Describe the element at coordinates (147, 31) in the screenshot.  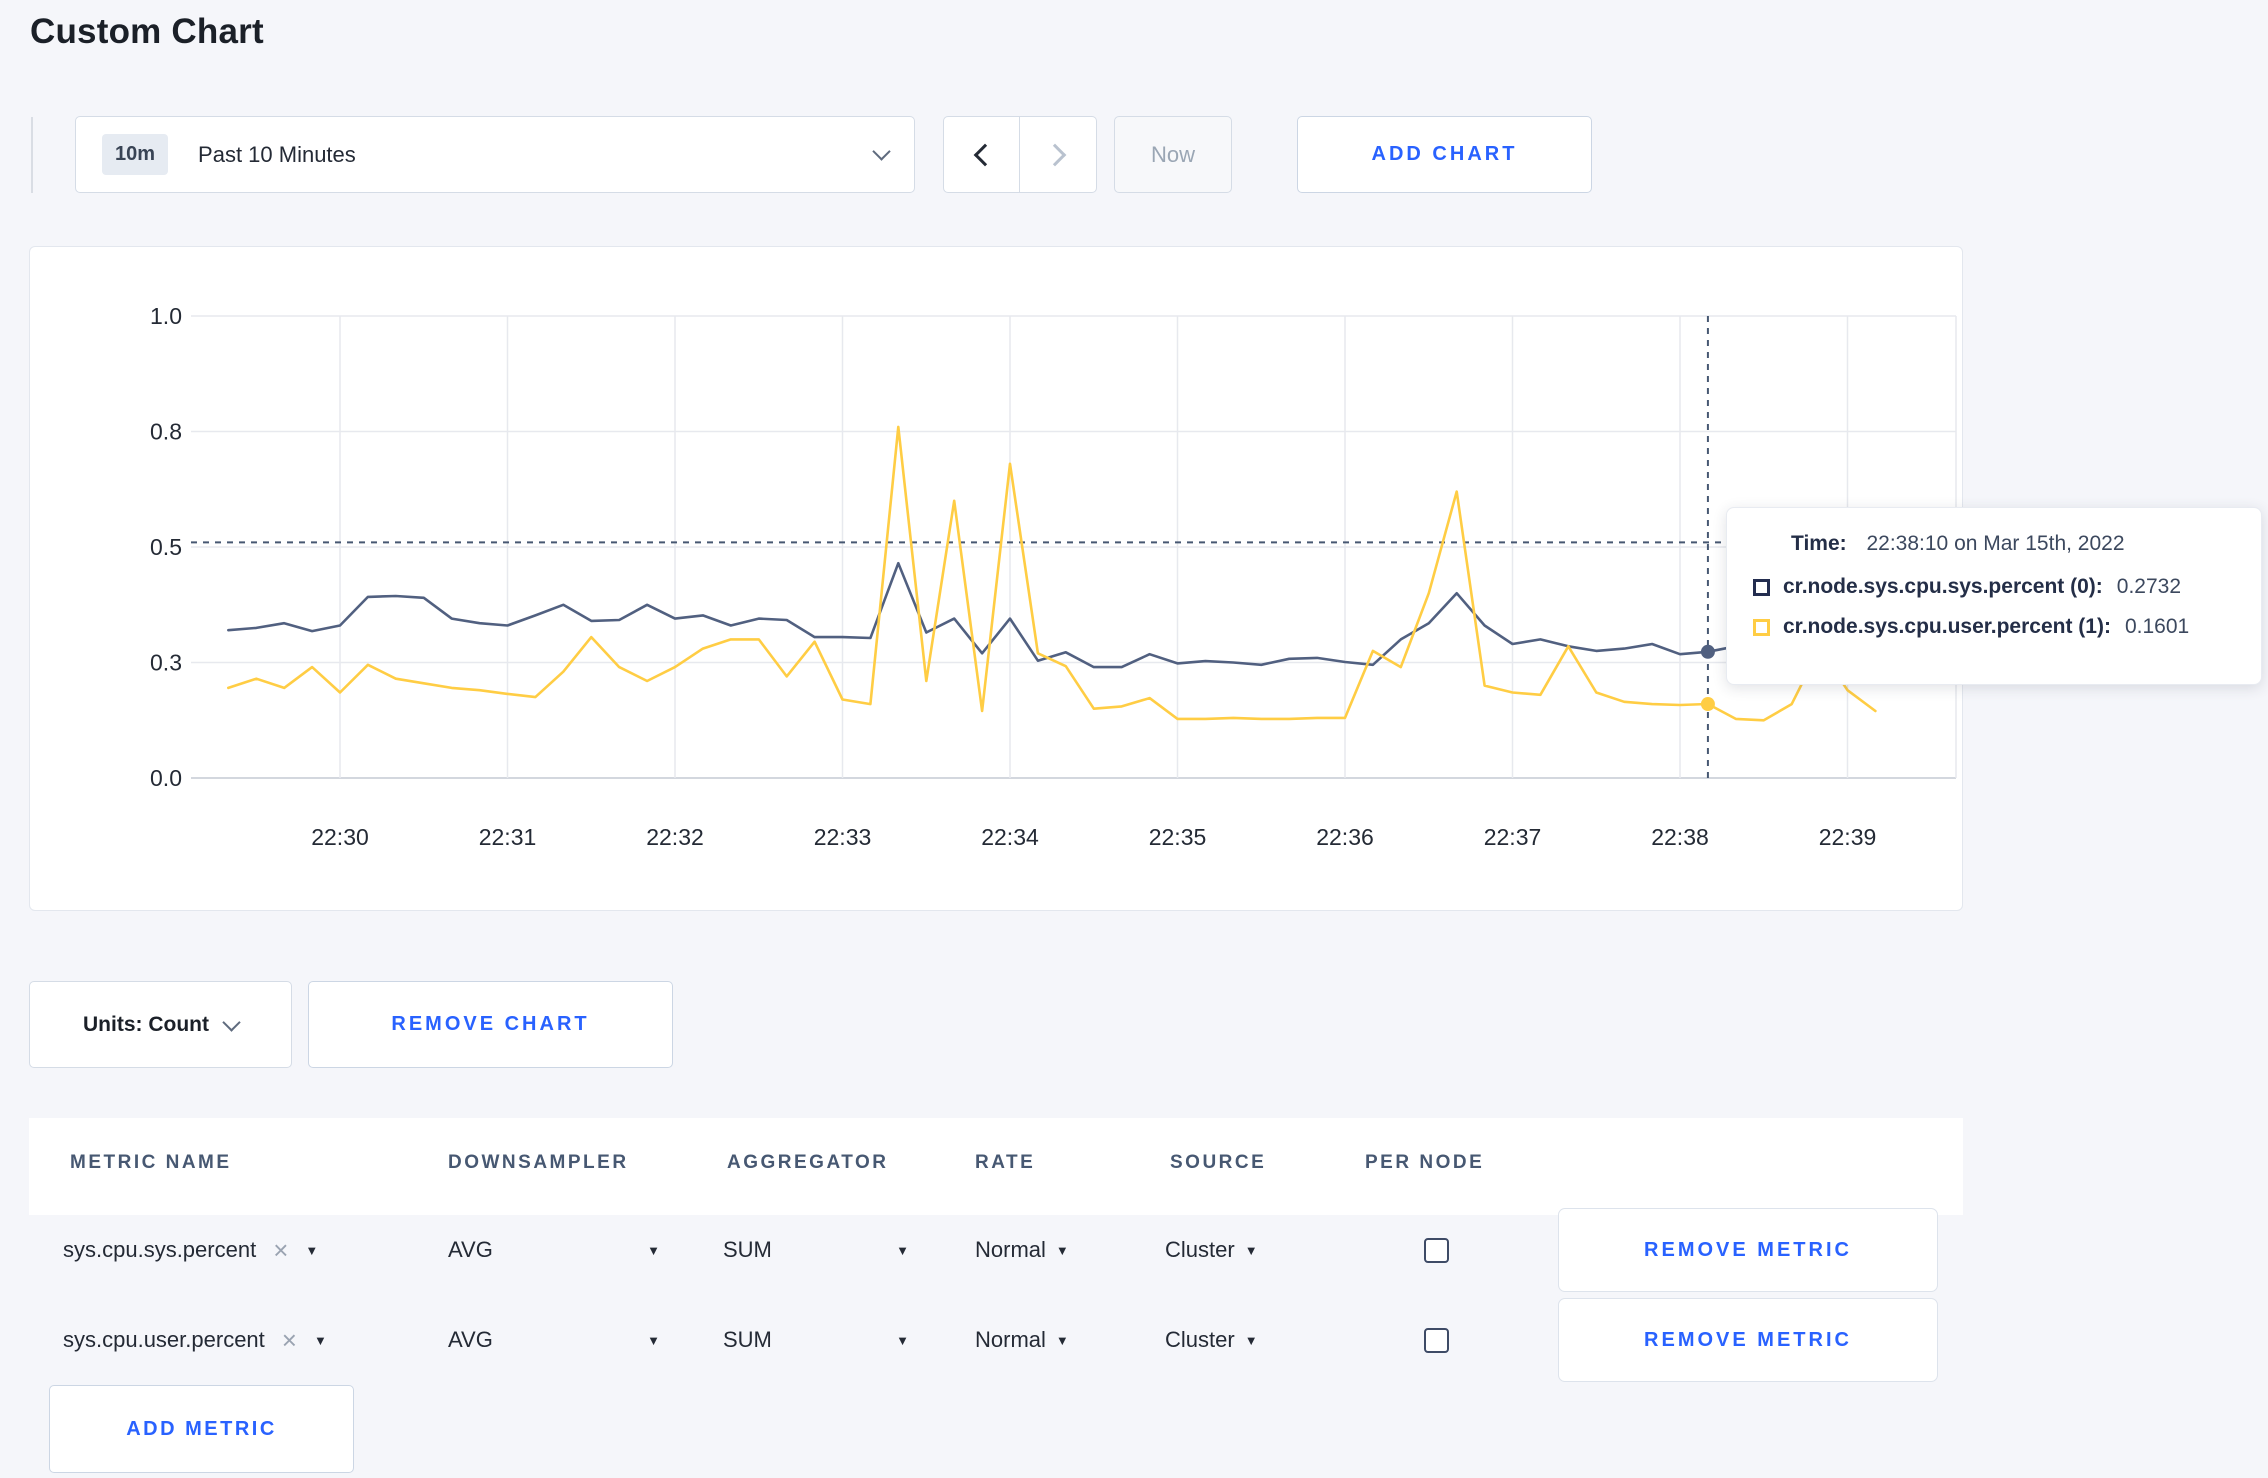
I see `page-title: Custom Chart` at that location.